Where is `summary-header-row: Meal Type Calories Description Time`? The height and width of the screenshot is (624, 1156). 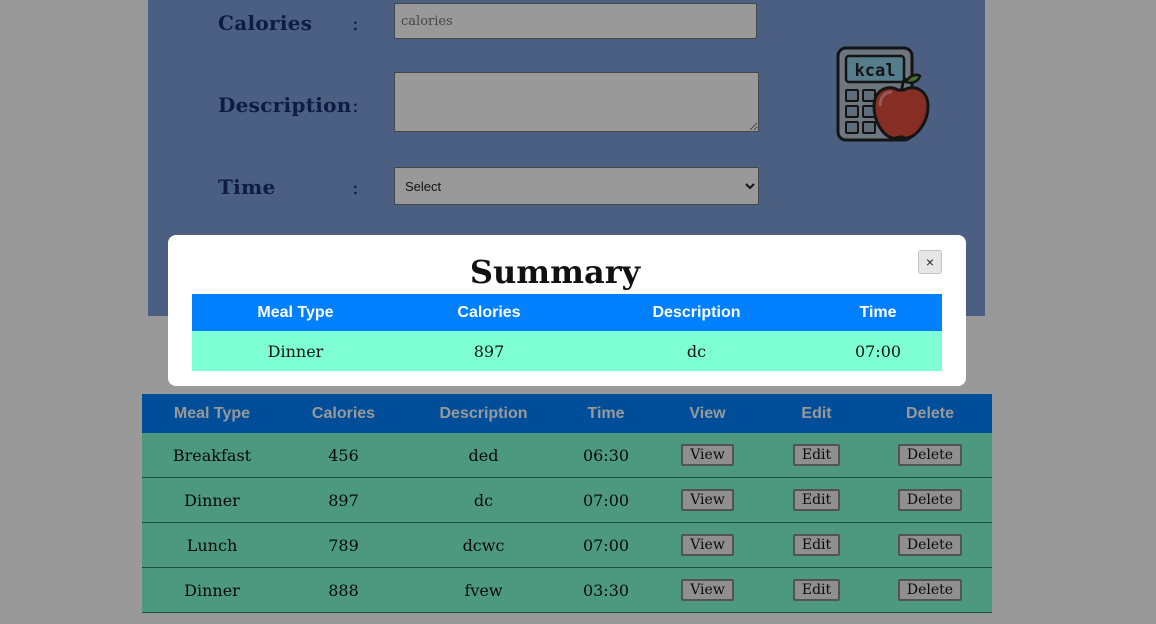 summary-header-row: Meal Type Calories Description Time is located at coordinates (567, 312).